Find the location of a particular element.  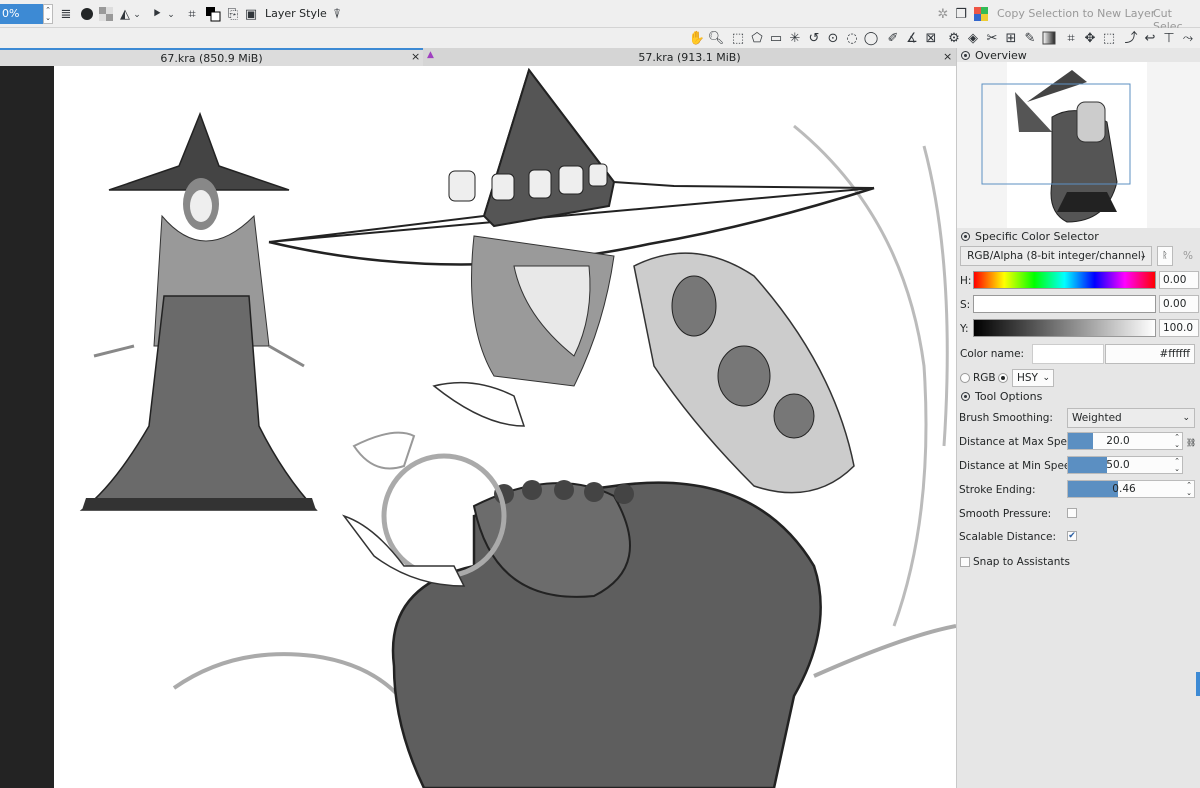

crop-tool-icon: ⌗ is located at coordinates (192, 14).